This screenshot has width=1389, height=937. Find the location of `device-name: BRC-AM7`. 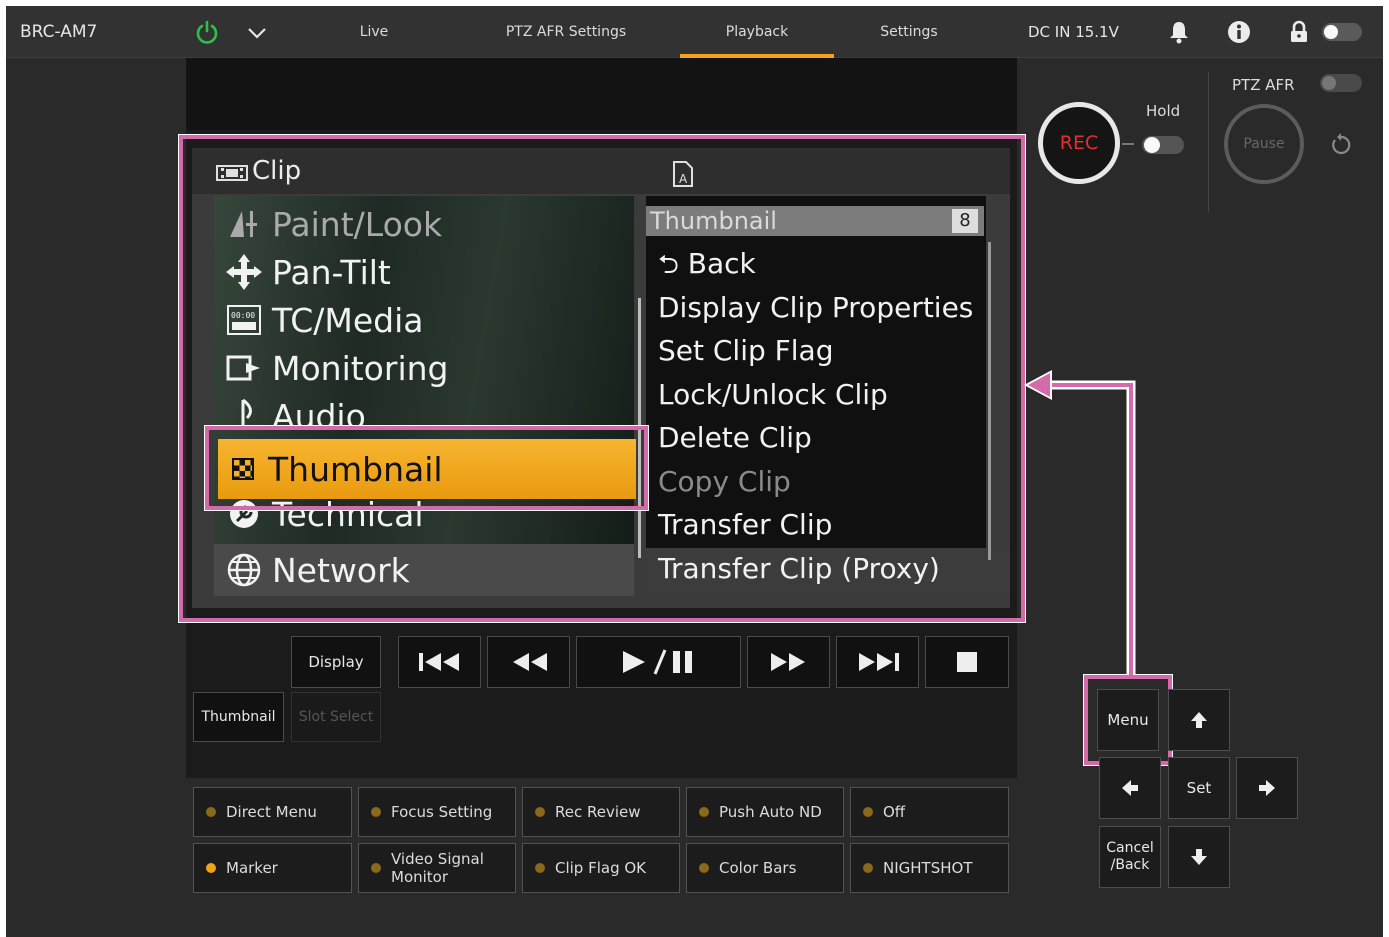

device-name: BRC-AM7 is located at coordinates (59, 32).